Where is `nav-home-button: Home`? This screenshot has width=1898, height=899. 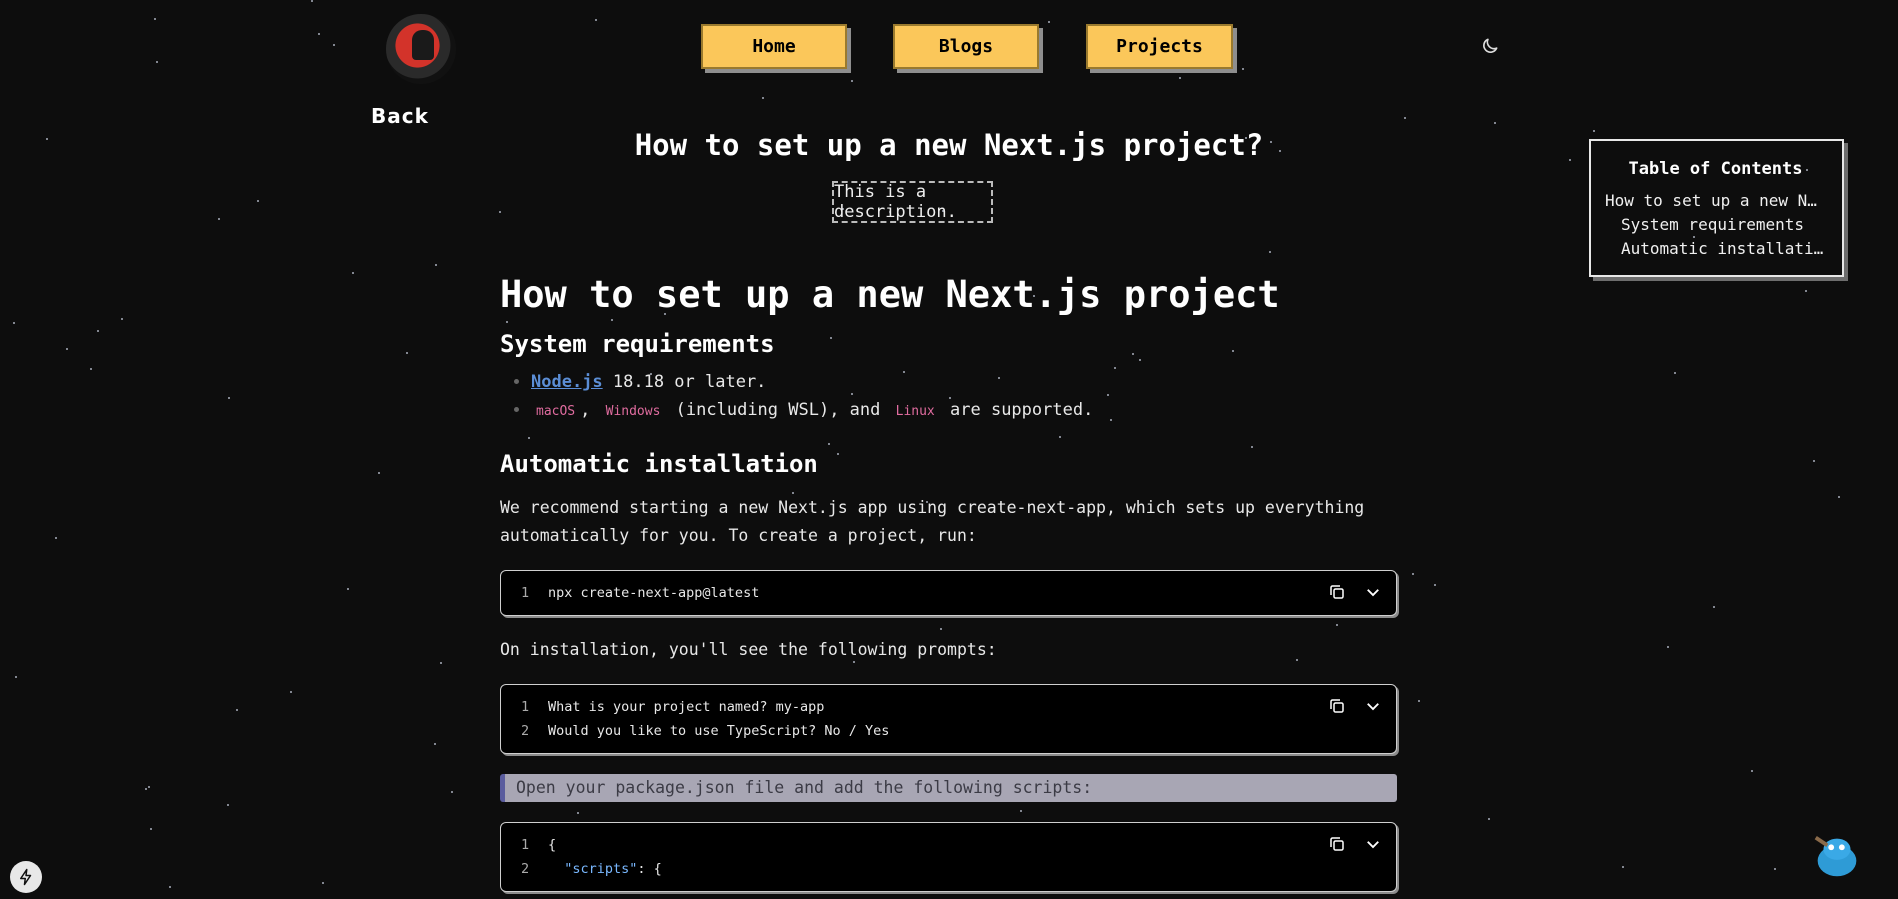
nav-home-button: Home is located at coordinates (774, 46).